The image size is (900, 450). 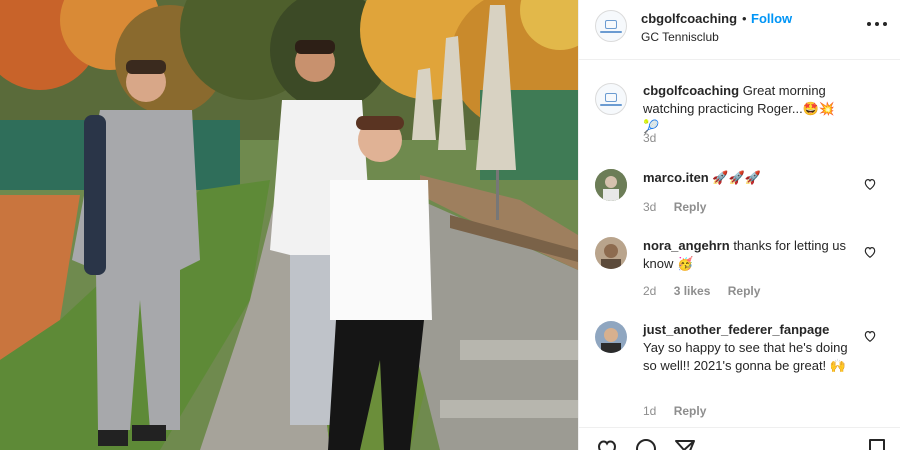 I want to click on comment-emojis: 🙌, so click(x=837, y=365).